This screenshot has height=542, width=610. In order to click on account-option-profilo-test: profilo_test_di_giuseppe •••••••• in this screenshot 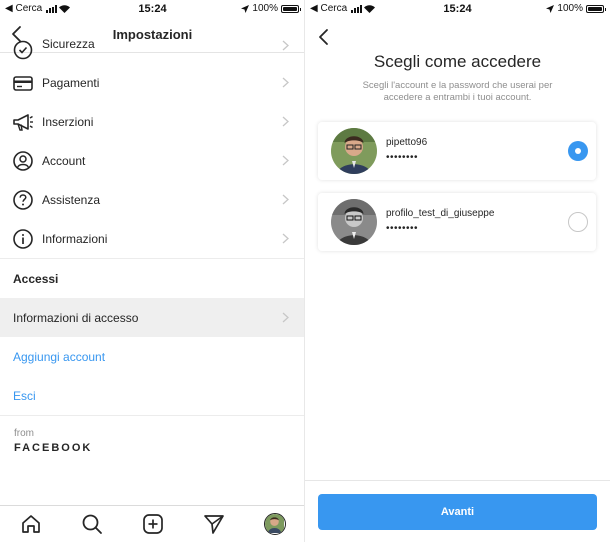, I will do `click(457, 222)`.